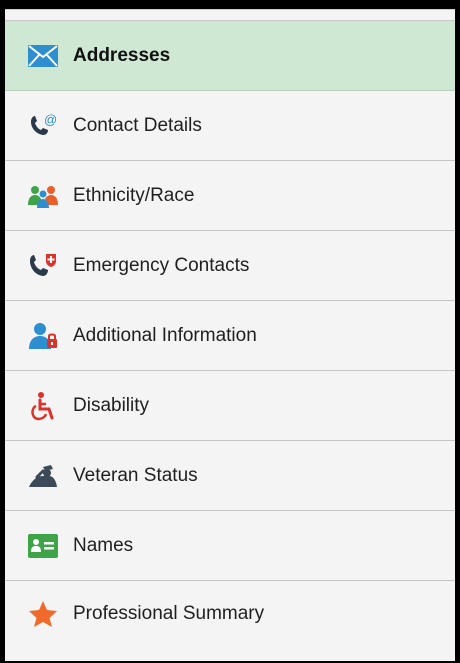  I want to click on envelope-icon, so click(43, 56).